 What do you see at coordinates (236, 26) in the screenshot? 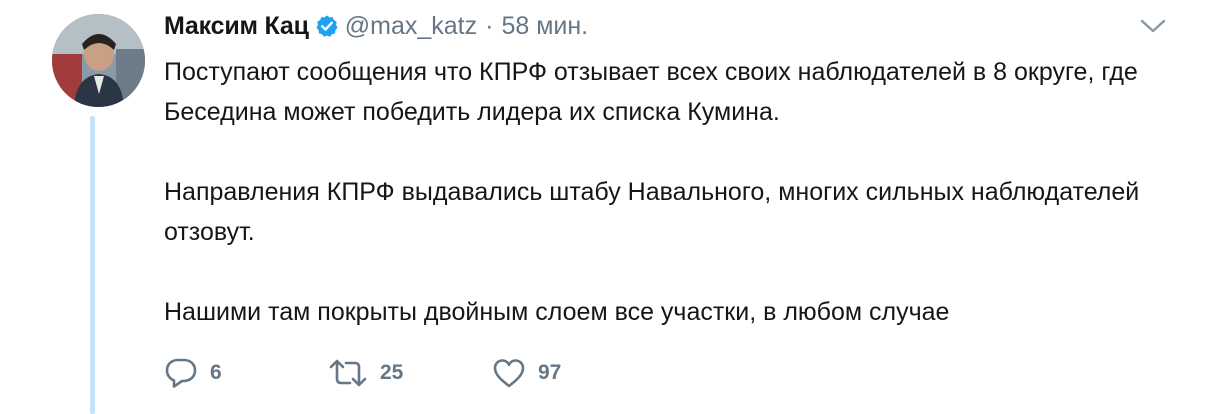
I see `author-name: Максим Кац` at bounding box center [236, 26].